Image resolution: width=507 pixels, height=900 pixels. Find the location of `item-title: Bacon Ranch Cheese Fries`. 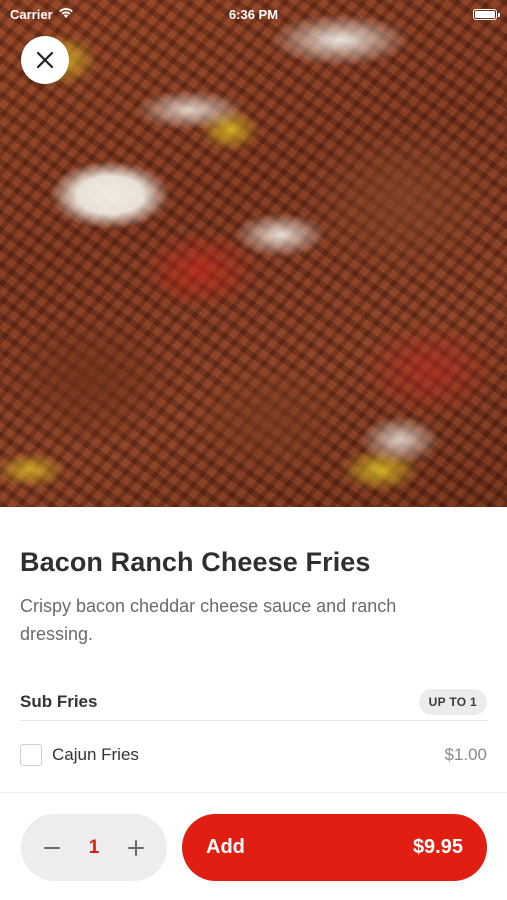

item-title: Bacon Ranch Cheese Fries is located at coordinates (195, 562).